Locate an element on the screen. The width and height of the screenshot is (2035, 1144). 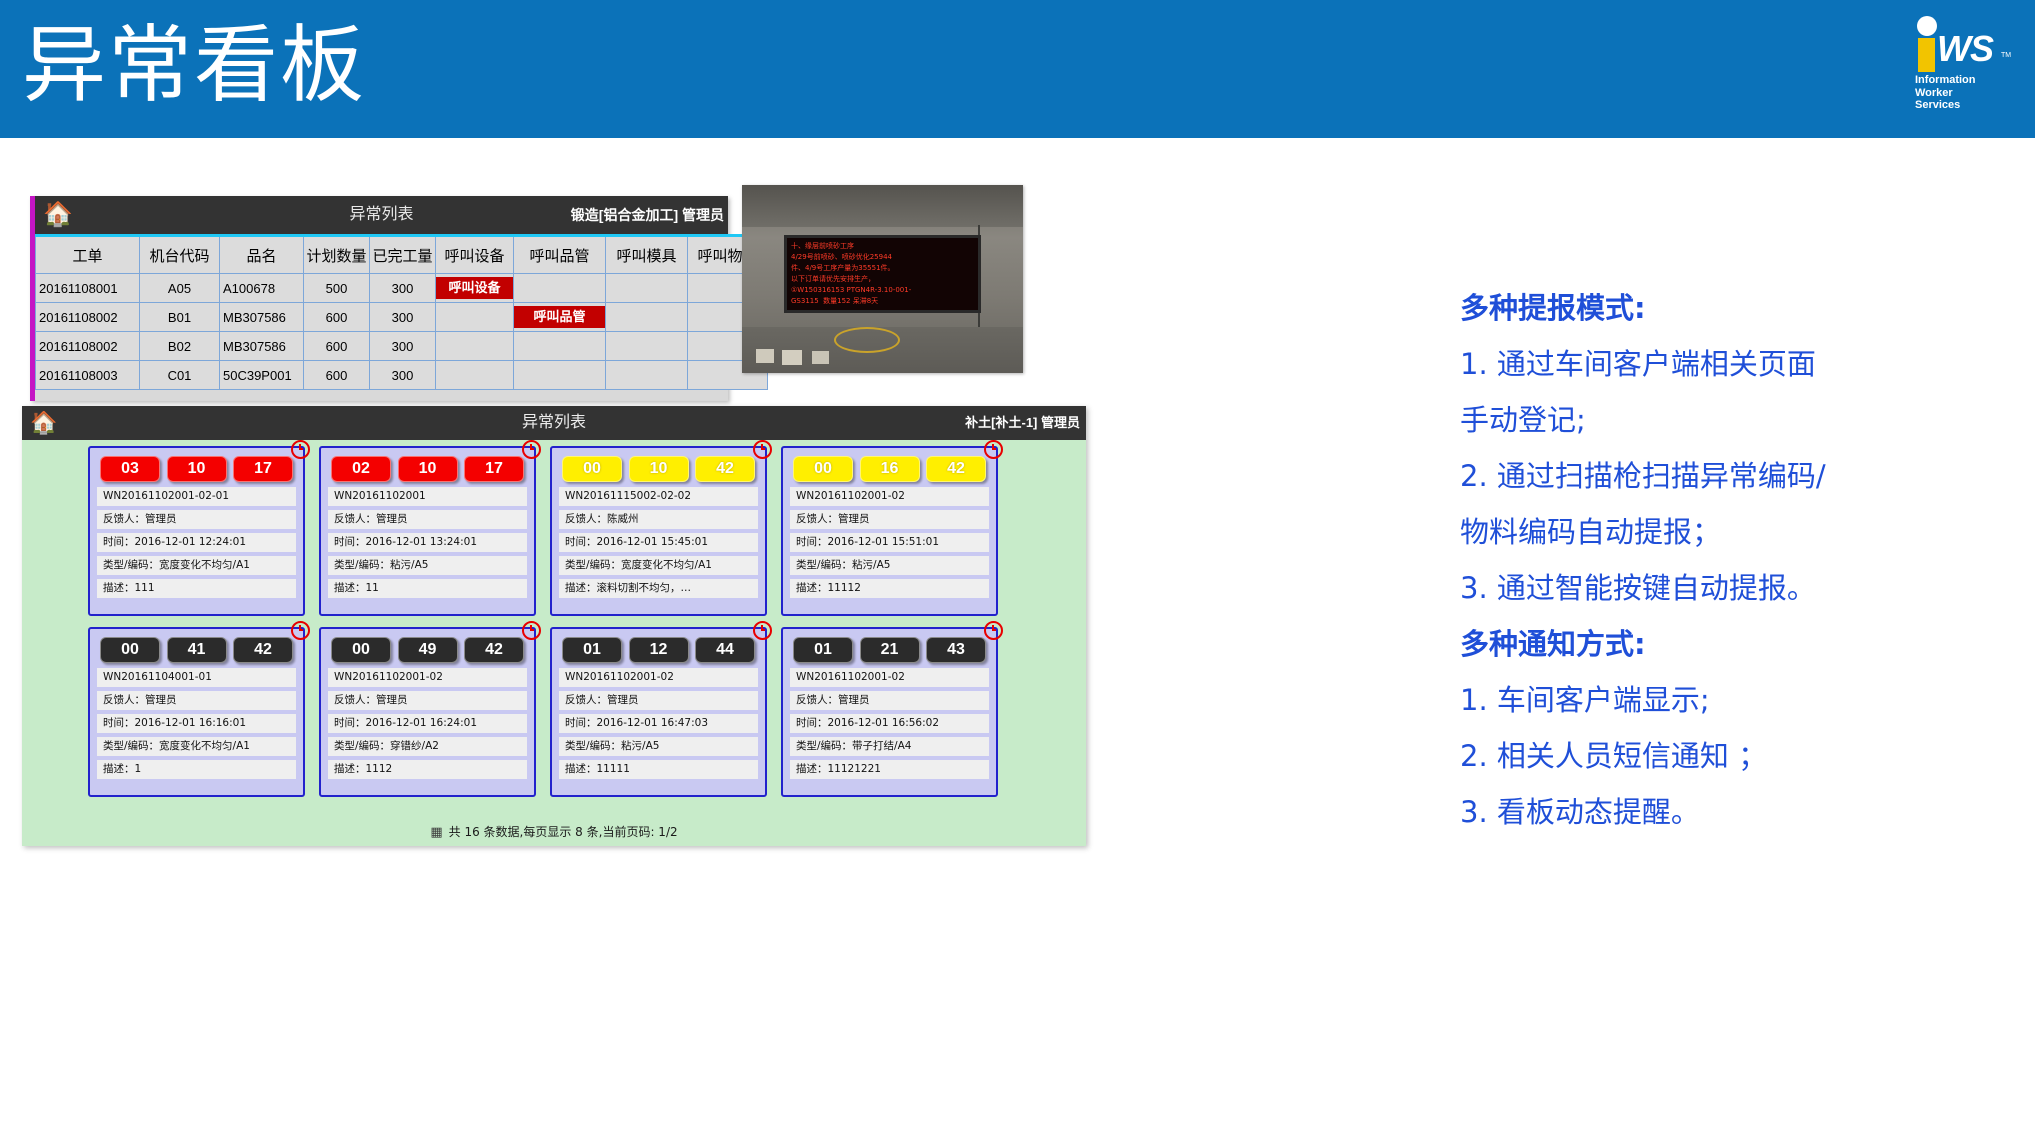
table-row: 20161108003 C01 50C39P001 600 300 is located at coordinates (401, 375).